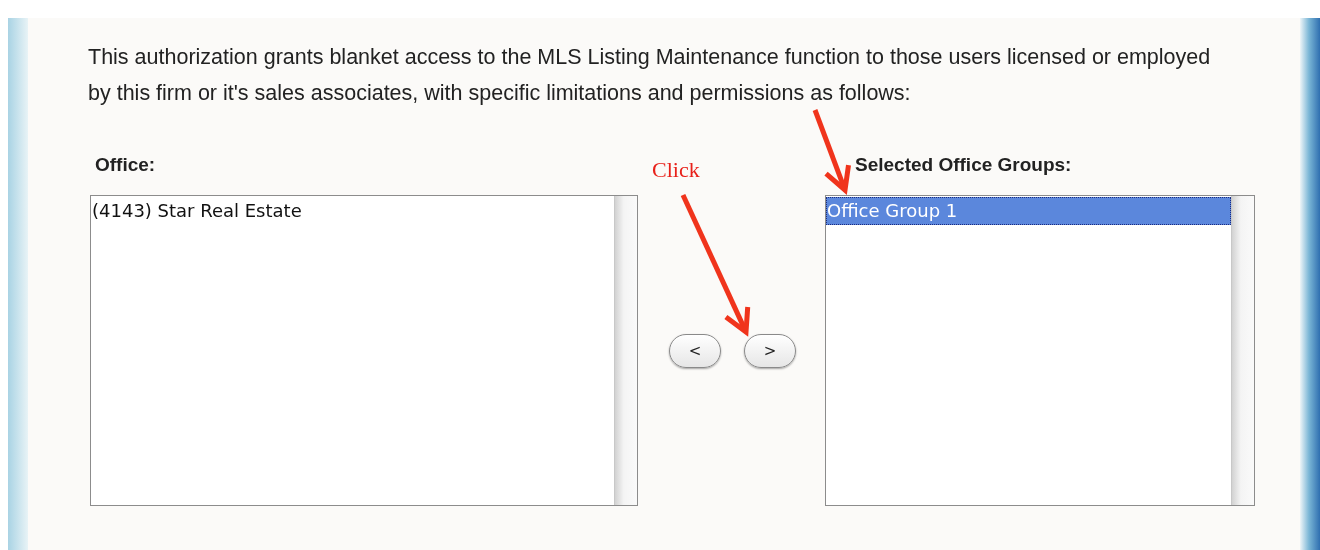 This screenshot has width=1320, height=550. I want to click on selected-groups-label: Selected Office Groups:, so click(963, 165).